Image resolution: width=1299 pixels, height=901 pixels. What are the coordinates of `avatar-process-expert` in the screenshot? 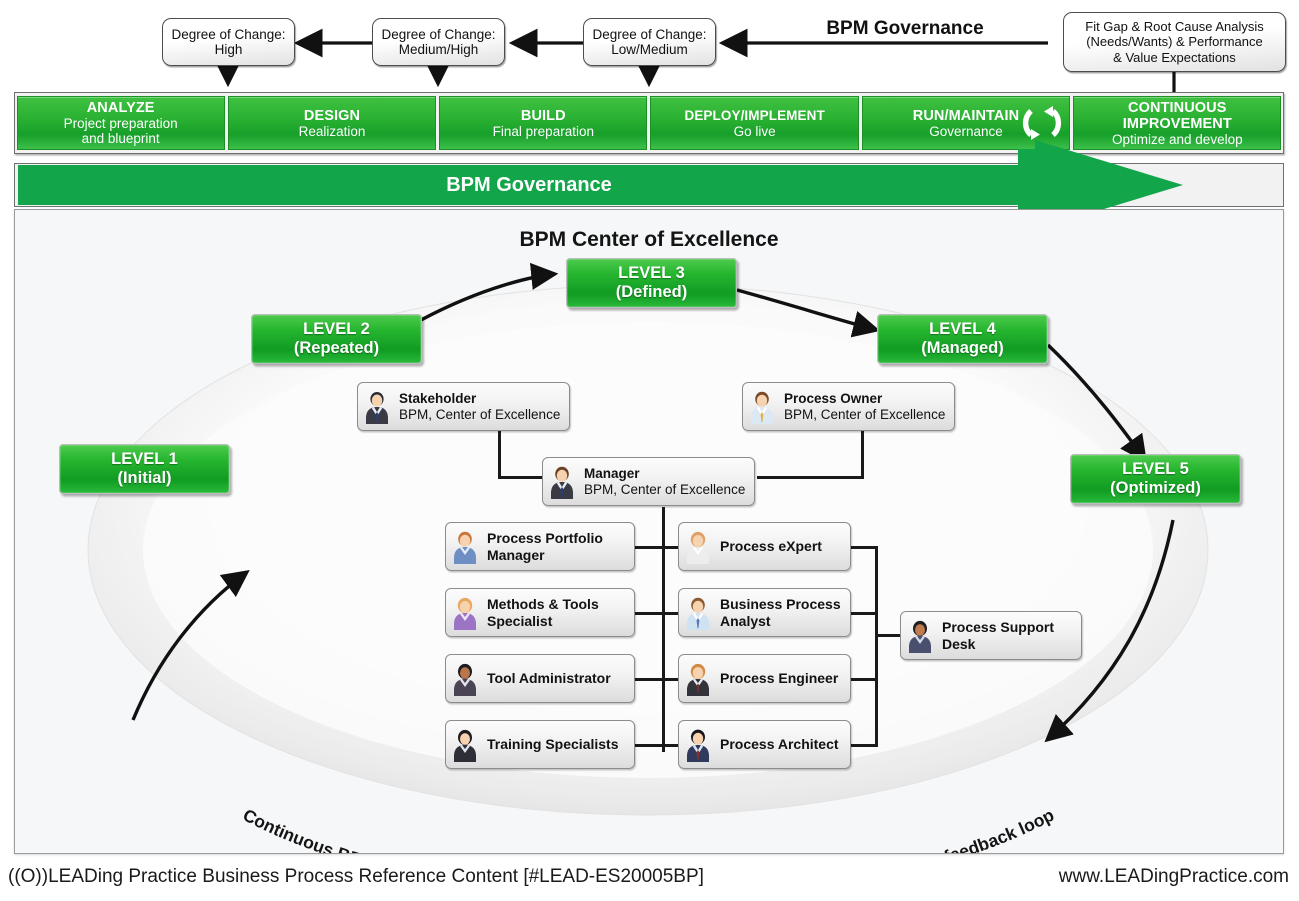 It's located at (698, 547).